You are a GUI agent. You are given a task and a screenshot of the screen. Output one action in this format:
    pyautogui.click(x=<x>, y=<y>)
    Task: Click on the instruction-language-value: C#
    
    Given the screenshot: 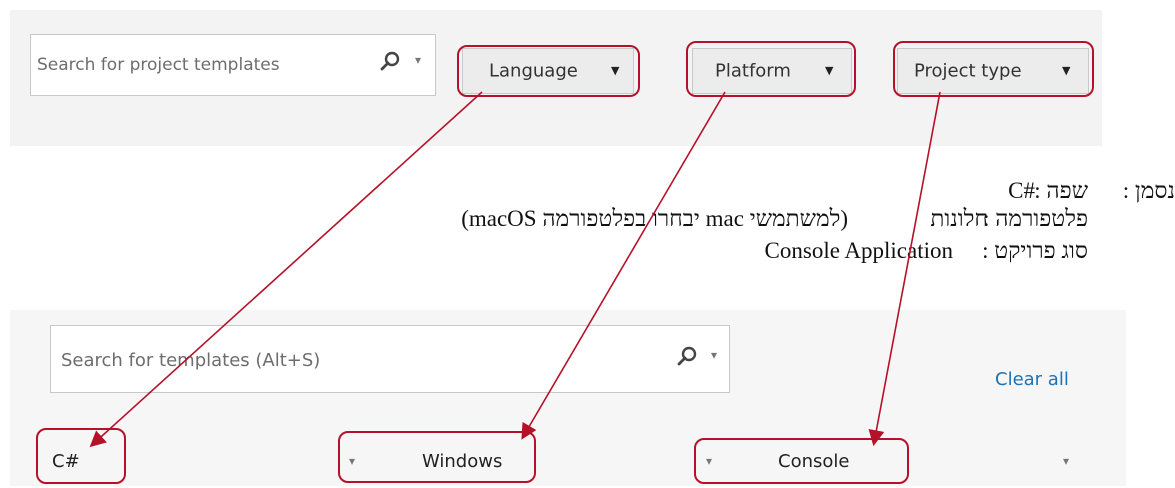 What is the action you would take?
    pyautogui.click(x=1021, y=191)
    